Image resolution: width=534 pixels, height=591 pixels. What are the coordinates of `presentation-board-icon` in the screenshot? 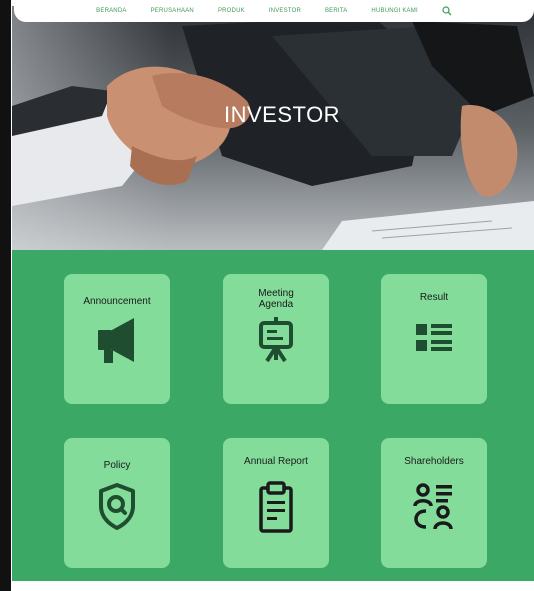 It's located at (276, 340).